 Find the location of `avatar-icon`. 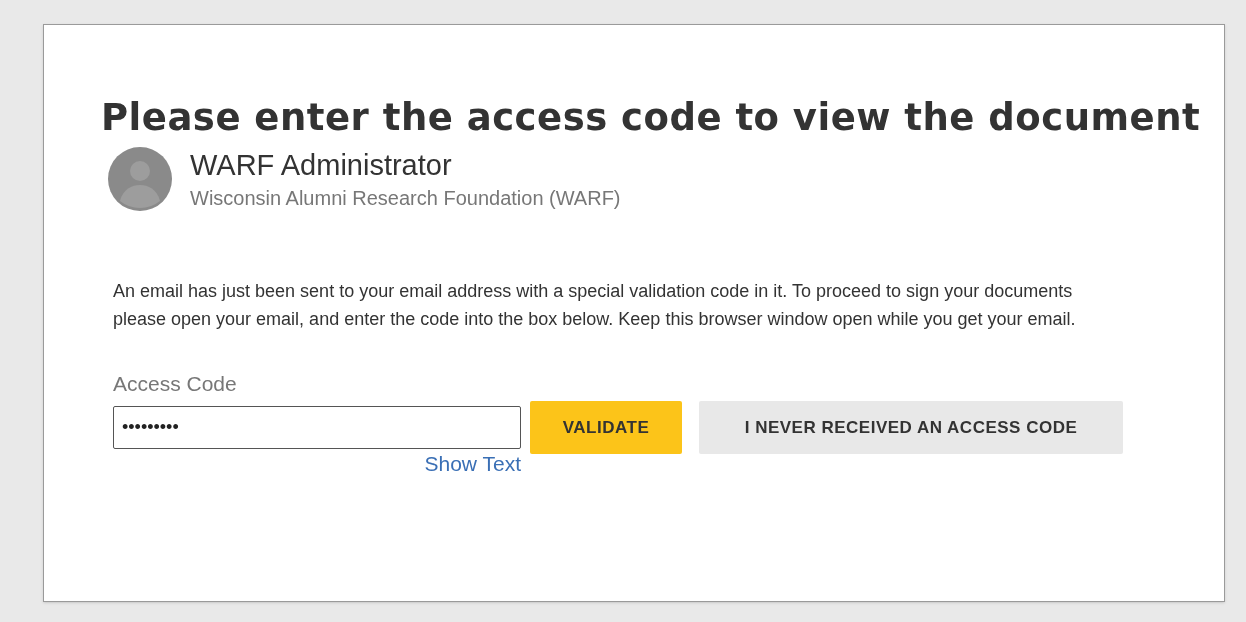

avatar-icon is located at coordinates (140, 179).